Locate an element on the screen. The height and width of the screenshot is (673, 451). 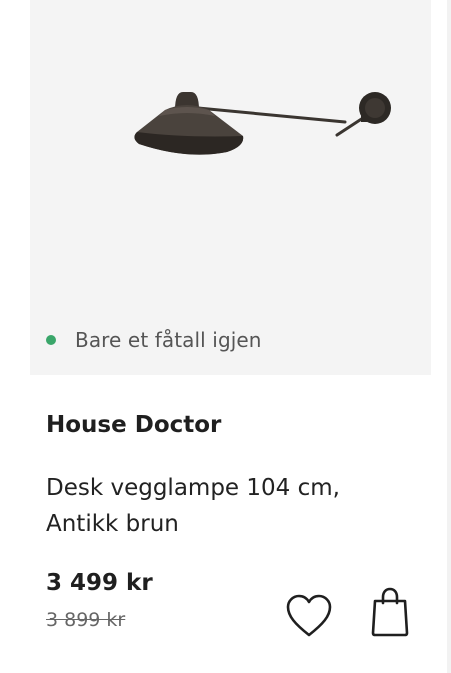
product-price: 3 499 kr is located at coordinates (99, 583).